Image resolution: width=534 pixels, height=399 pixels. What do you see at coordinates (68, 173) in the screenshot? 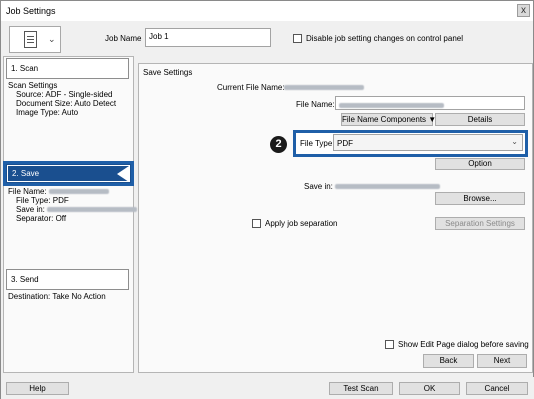
I see `step-save: 2. Save` at bounding box center [68, 173].